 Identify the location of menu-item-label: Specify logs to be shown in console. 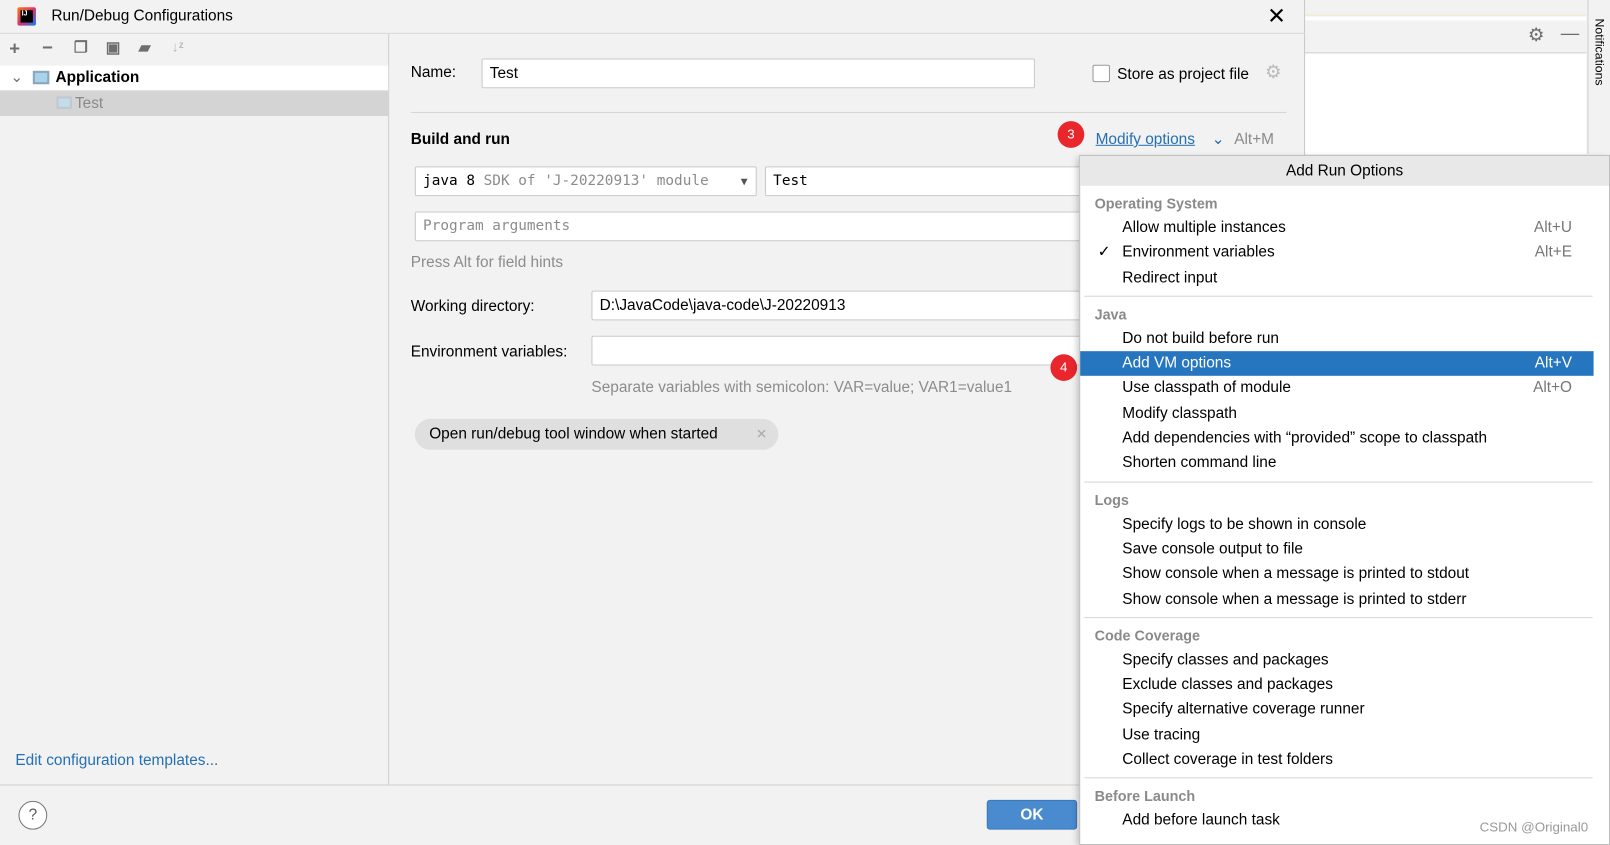
(1244, 524).